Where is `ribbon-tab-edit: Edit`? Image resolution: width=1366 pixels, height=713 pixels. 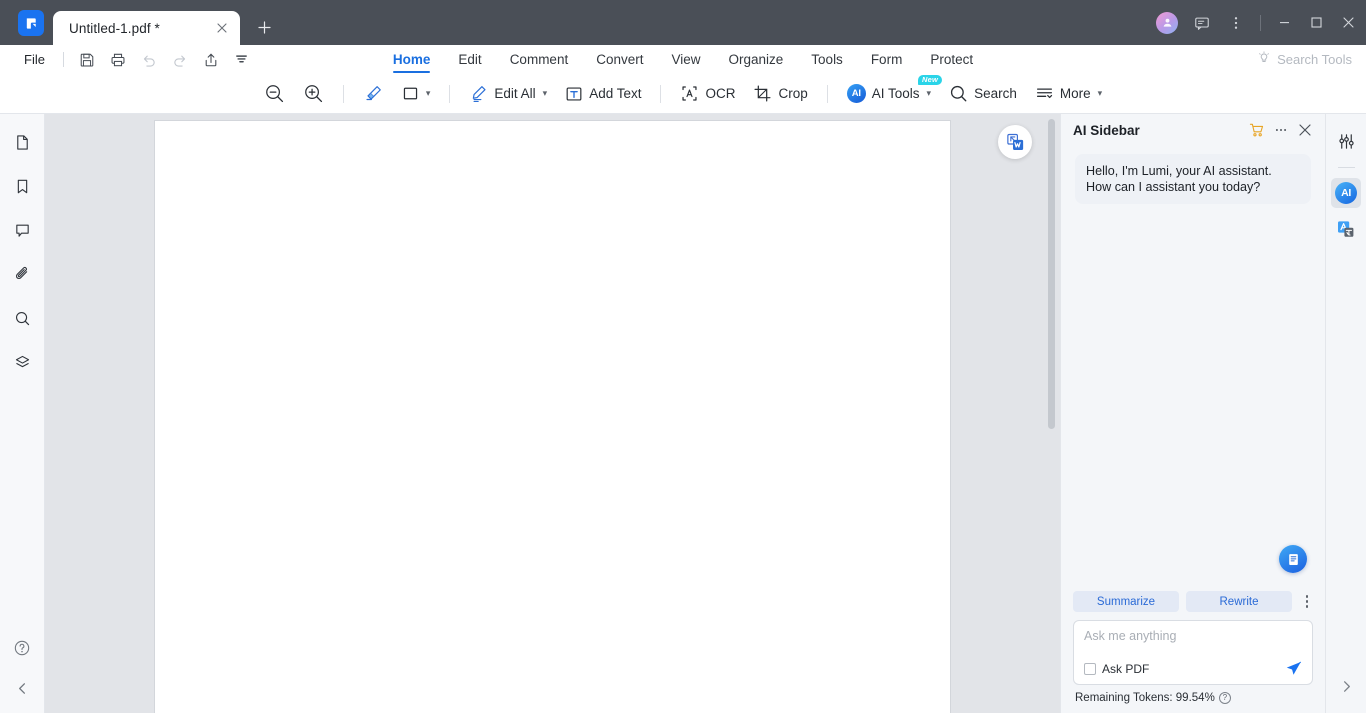 ribbon-tab-edit: Edit is located at coordinates (469, 59).